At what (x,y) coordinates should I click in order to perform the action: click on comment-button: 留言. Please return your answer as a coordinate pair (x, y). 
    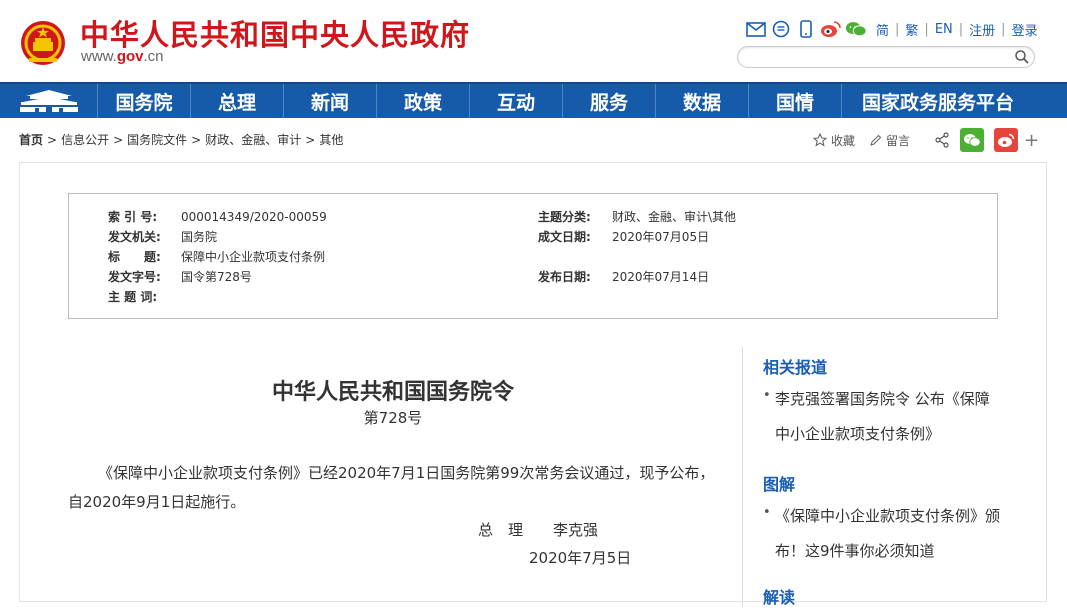
    Looking at the image, I should click on (889, 140).